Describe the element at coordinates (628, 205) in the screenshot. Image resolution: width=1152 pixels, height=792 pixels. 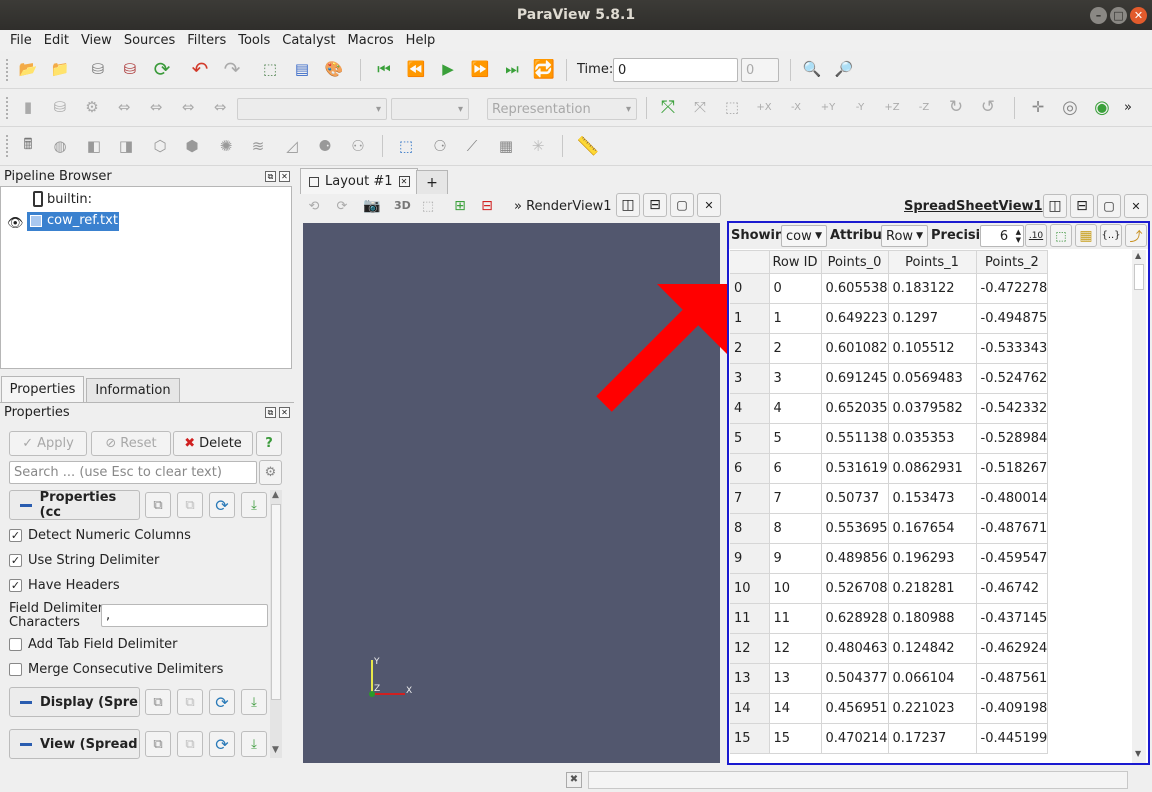
I see `split-horizontal-icon: ◫` at that location.